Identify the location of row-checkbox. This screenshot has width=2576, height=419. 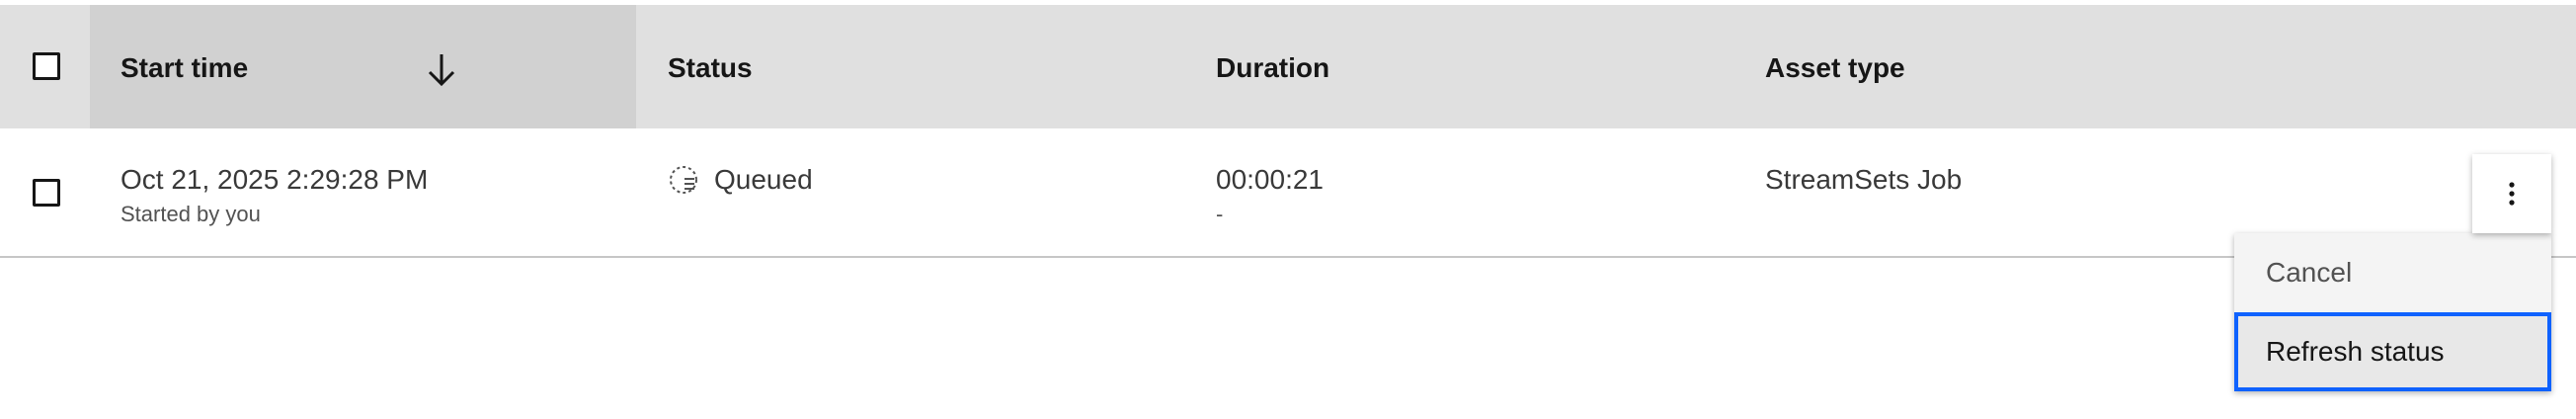
(46, 193).